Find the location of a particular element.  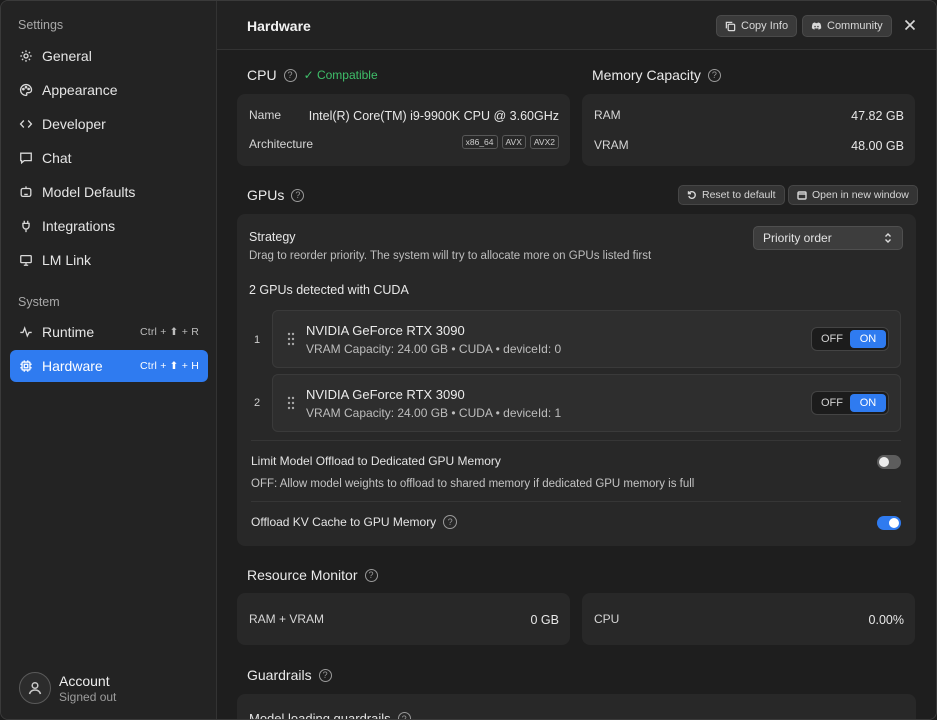

cpu-section-title: CPU ? ✓ Compatible is located at coordinates (312, 75).